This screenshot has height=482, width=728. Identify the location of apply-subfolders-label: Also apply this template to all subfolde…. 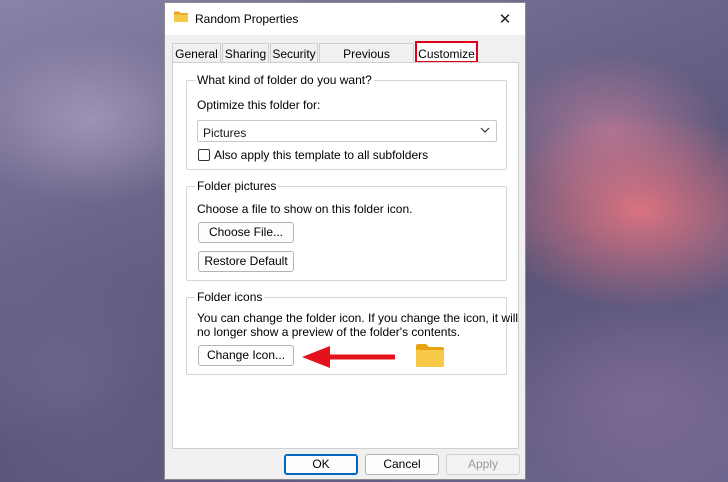
(321, 155).